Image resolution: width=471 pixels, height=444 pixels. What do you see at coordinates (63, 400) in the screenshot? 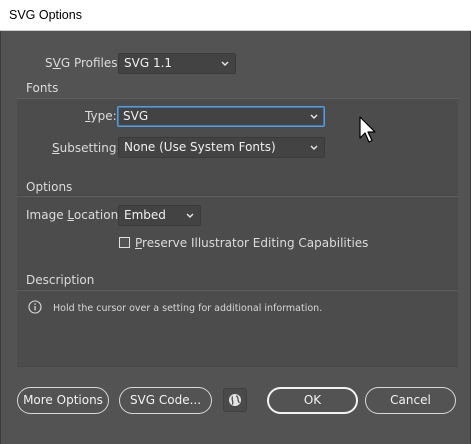
I see `more-options-button: More Options` at bounding box center [63, 400].